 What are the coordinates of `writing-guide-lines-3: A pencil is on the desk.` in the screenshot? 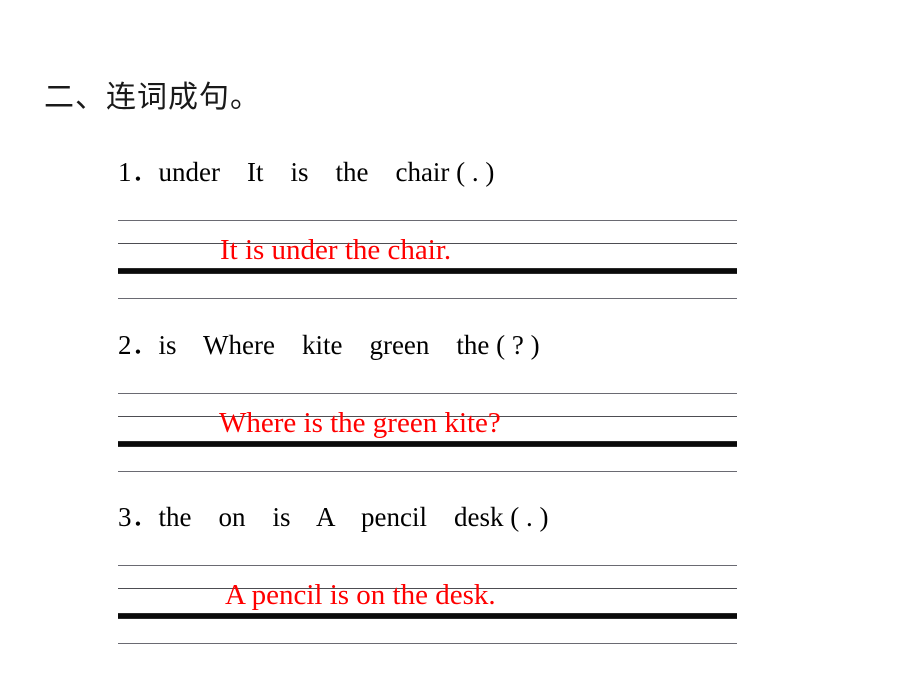 It's located at (427, 606).